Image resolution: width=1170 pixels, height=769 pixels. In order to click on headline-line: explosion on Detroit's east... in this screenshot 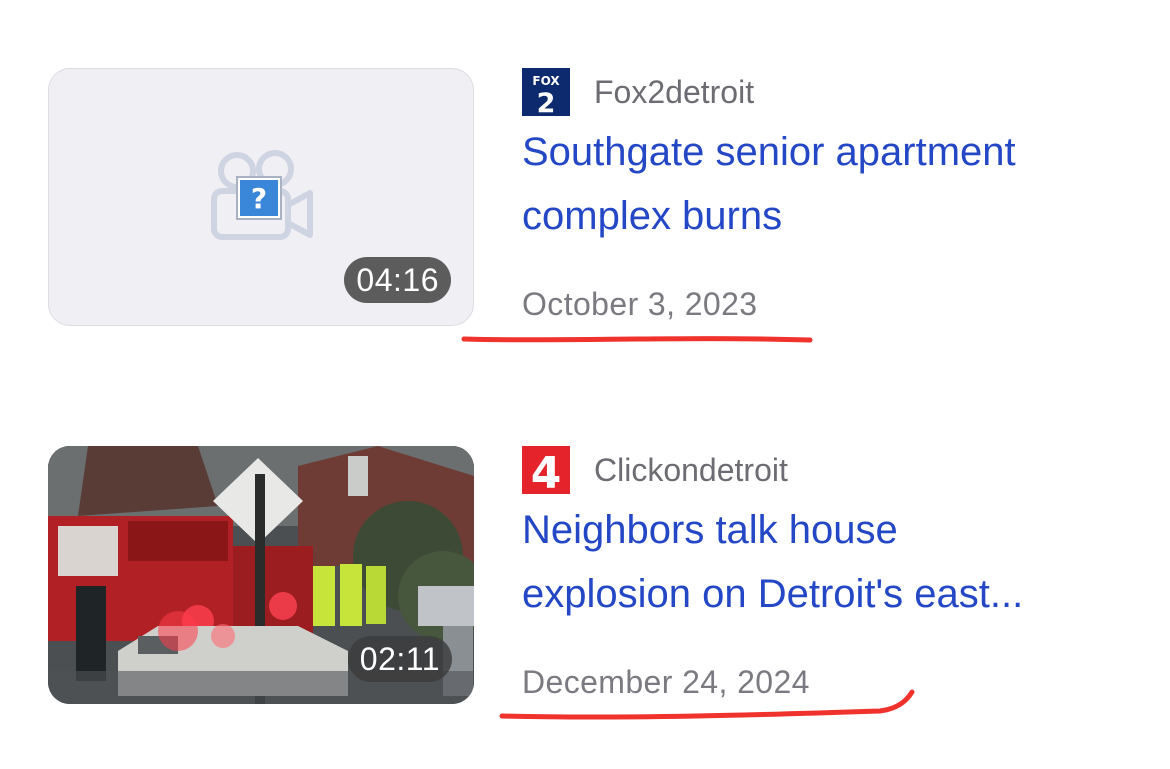, I will do `click(773, 594)`.